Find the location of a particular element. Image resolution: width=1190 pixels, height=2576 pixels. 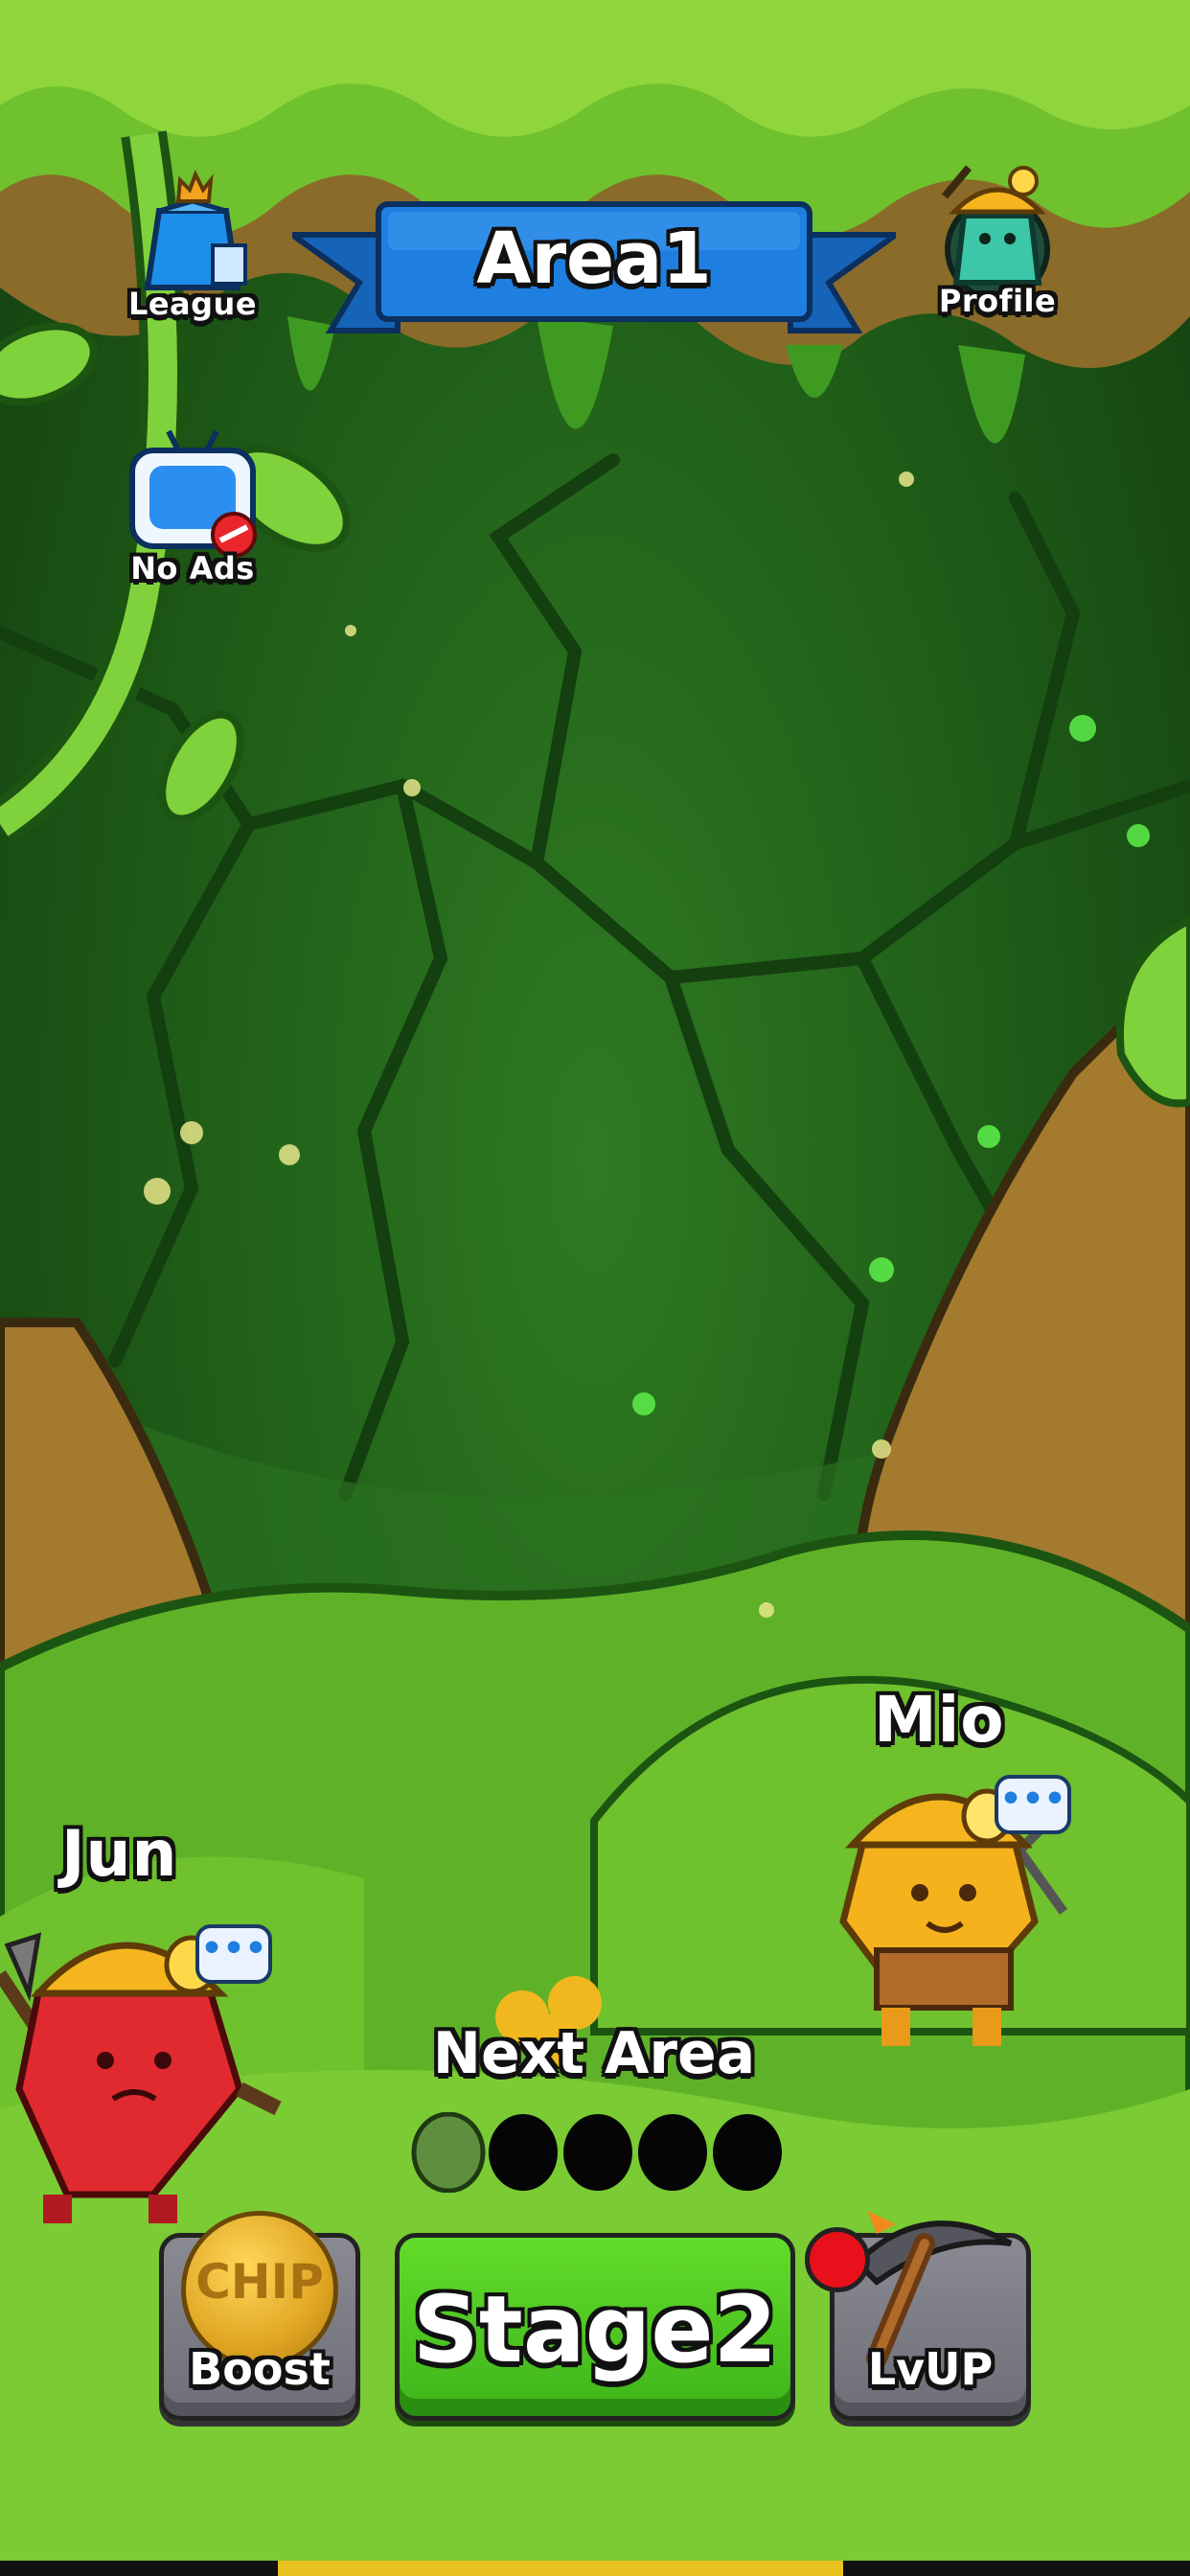

league-button: League is located at coordinates (193, 244).